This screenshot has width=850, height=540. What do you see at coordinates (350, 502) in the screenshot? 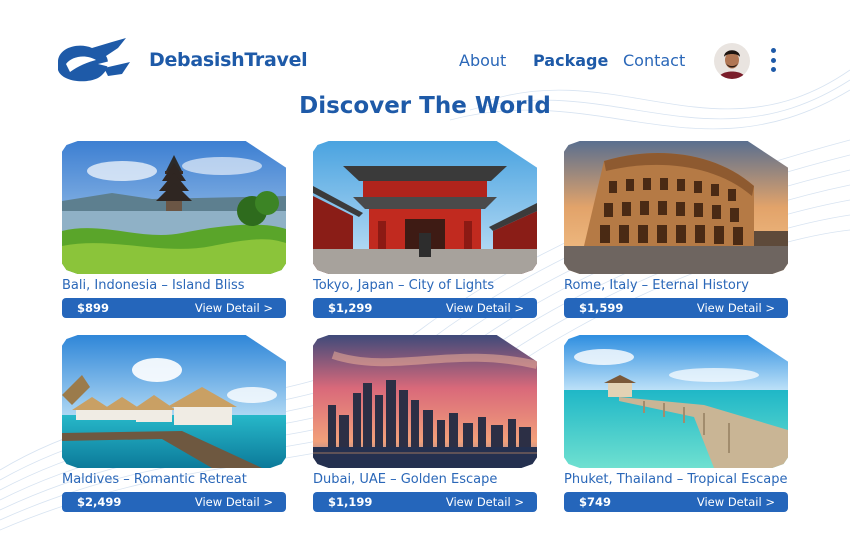
I see `package-price: $1,199` at bounding box center [350, 502].